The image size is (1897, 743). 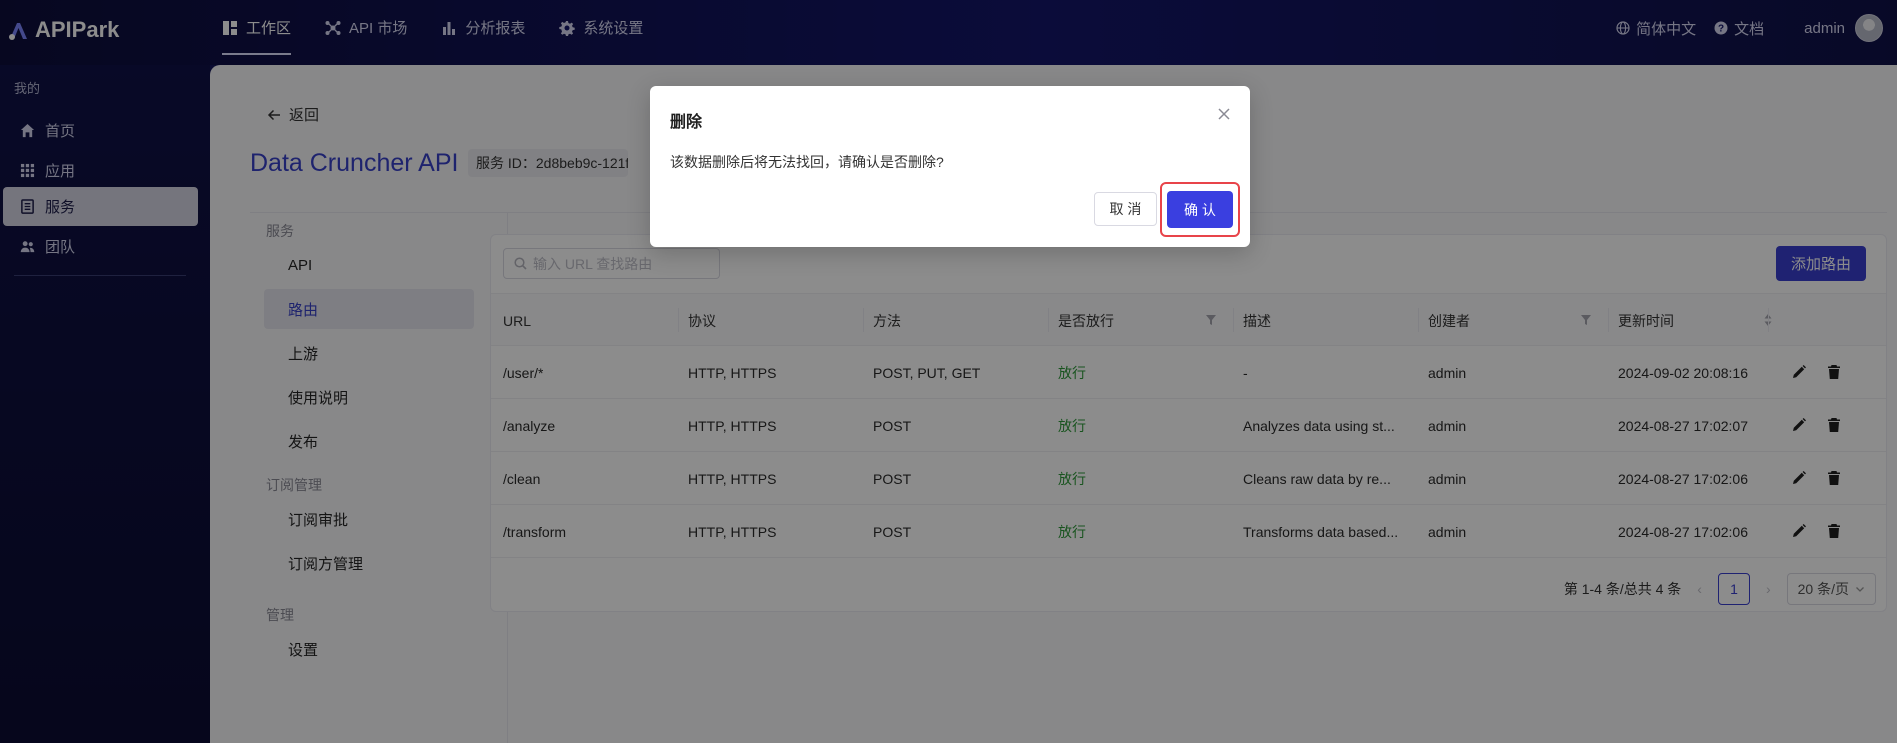 What do you see at coordinates (1125, 209) in the screenshot?
I see `cancel-button: 取 消` at bounding box center [1125, 209].